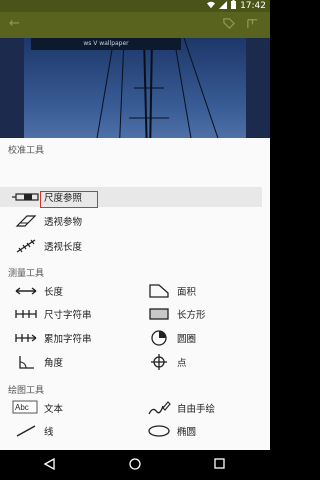 Image resolution: width=320 pixels, height=480 pixels. What do you see at coordinates (26, 197) in the screenshot?
I see `ruler-reference-icon` at bounding box center [26, 197].